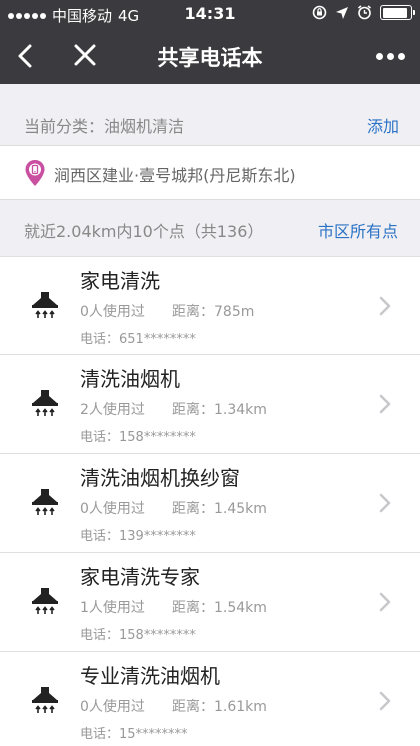 The height and width of the screenshot is (746, 420). Describe the element at coordinates (104, 126) in the screenshot. I see `current-category: 当前分类：油烟机清洁` at that location.